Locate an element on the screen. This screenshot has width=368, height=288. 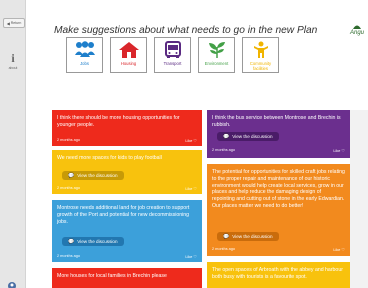
category-jobs-button: Jobs is located at coordinates (84, 55).